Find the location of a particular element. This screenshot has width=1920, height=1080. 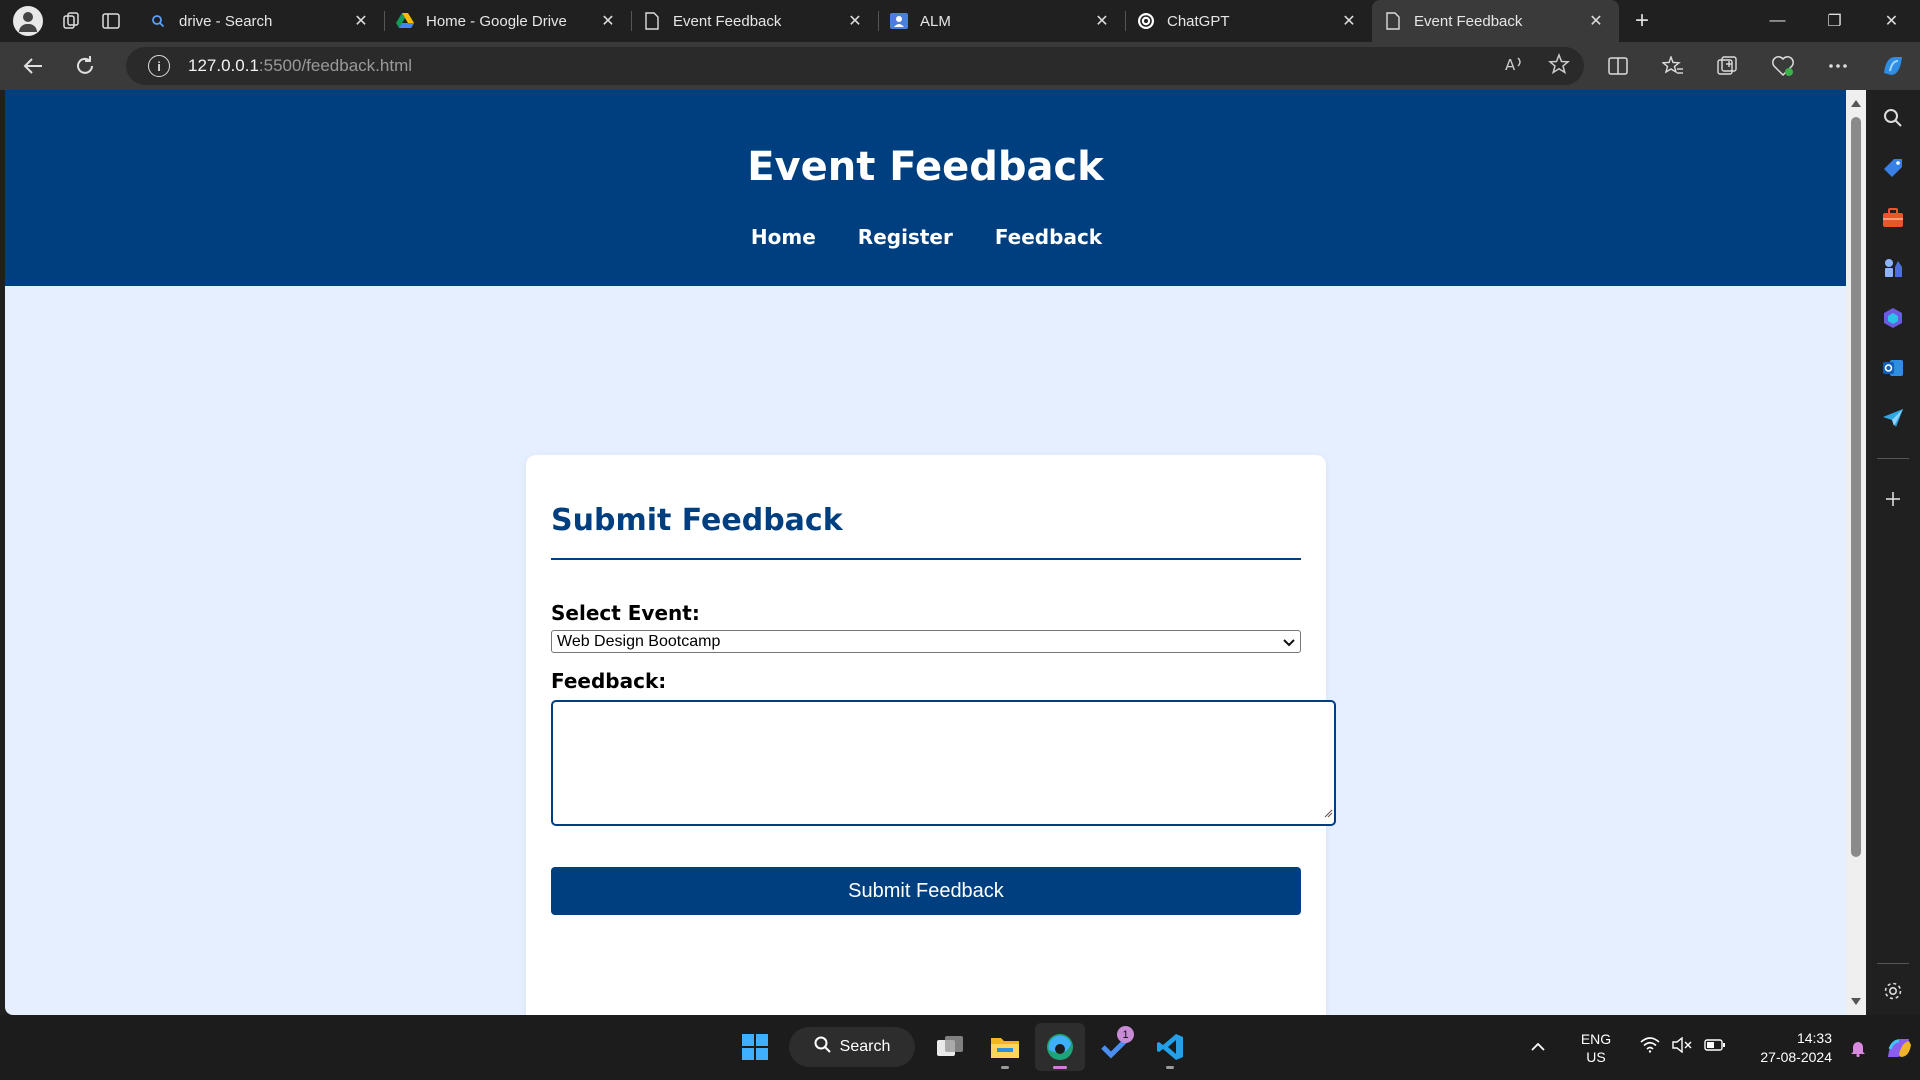

favorites-icon is located at coordinates (1672, 66).